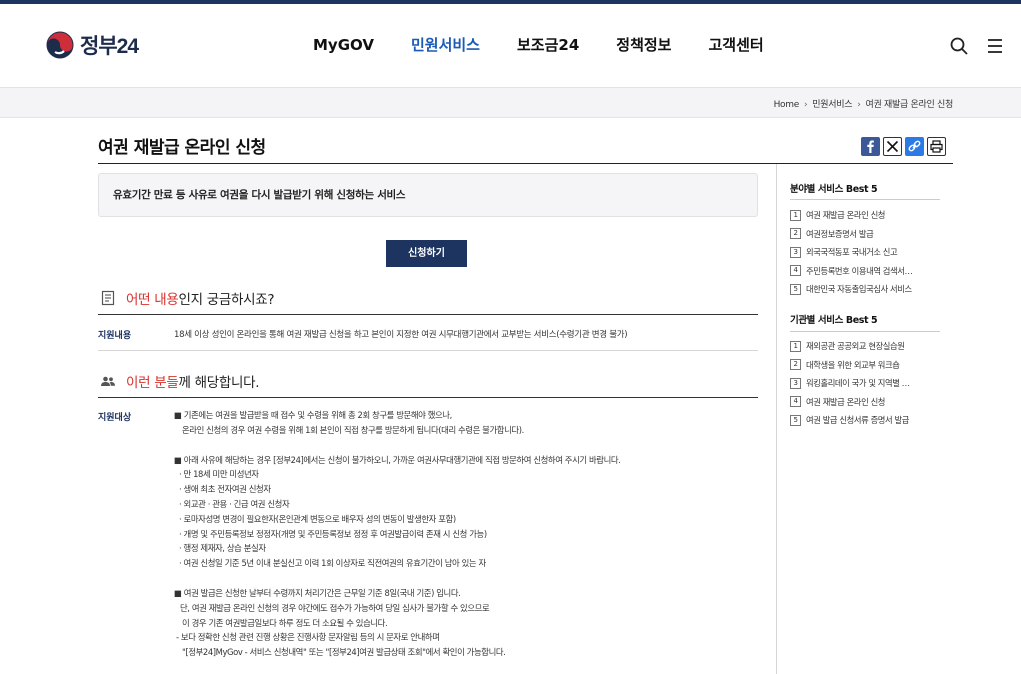 The height and width of the screenshot is (674, 1021). Describe the element at coordinates (859, 289) in the screenshot. I see `best-field-item-label: 대한민국 자동출입국심사 서비스` at that location.